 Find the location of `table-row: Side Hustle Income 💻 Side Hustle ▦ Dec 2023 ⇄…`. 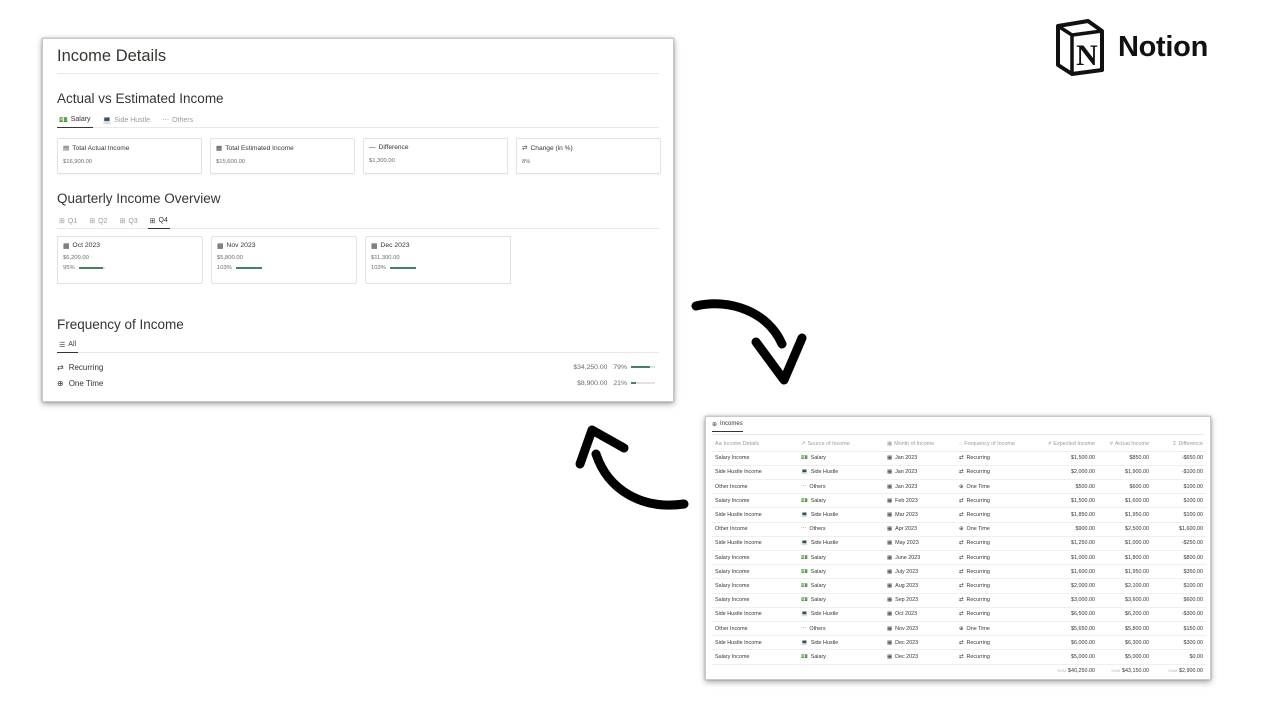

table-row: Side Hustle Income 💻 Side Hustle ▦ Dec 2023 ⇄… is located at coordinates (959, 643).